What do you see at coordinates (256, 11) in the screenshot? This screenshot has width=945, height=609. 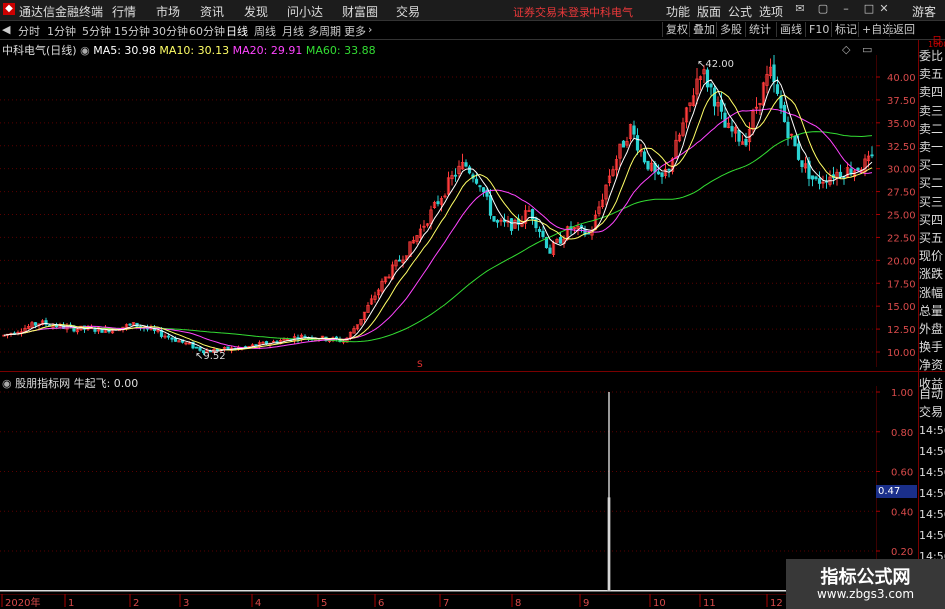 I see `menu-faxian: 发现` at bounding box center [256, 11].